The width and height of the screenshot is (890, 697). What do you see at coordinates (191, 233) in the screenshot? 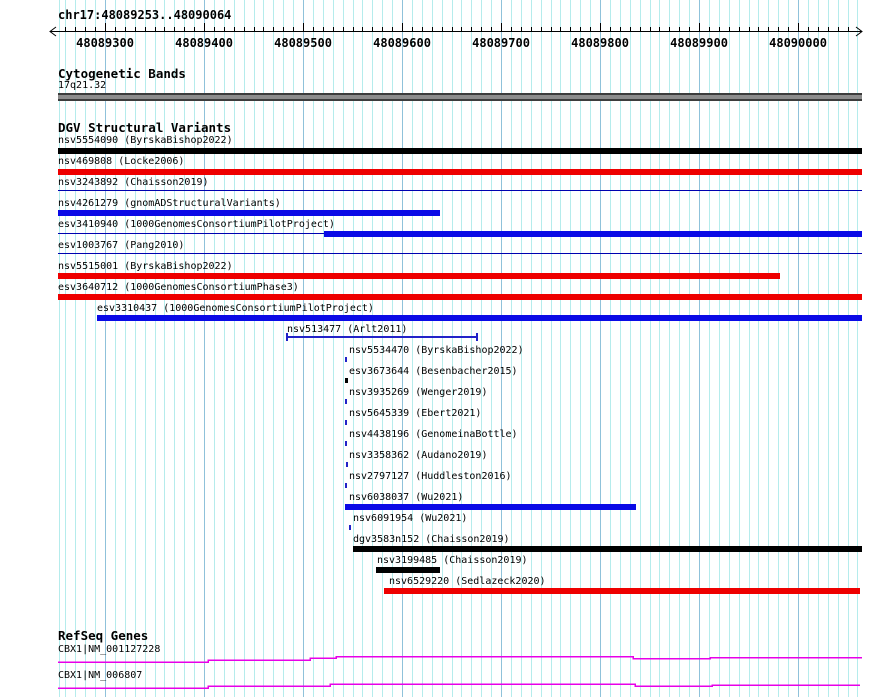
I see `variant-lead-line` at bounding box center [191, 233].